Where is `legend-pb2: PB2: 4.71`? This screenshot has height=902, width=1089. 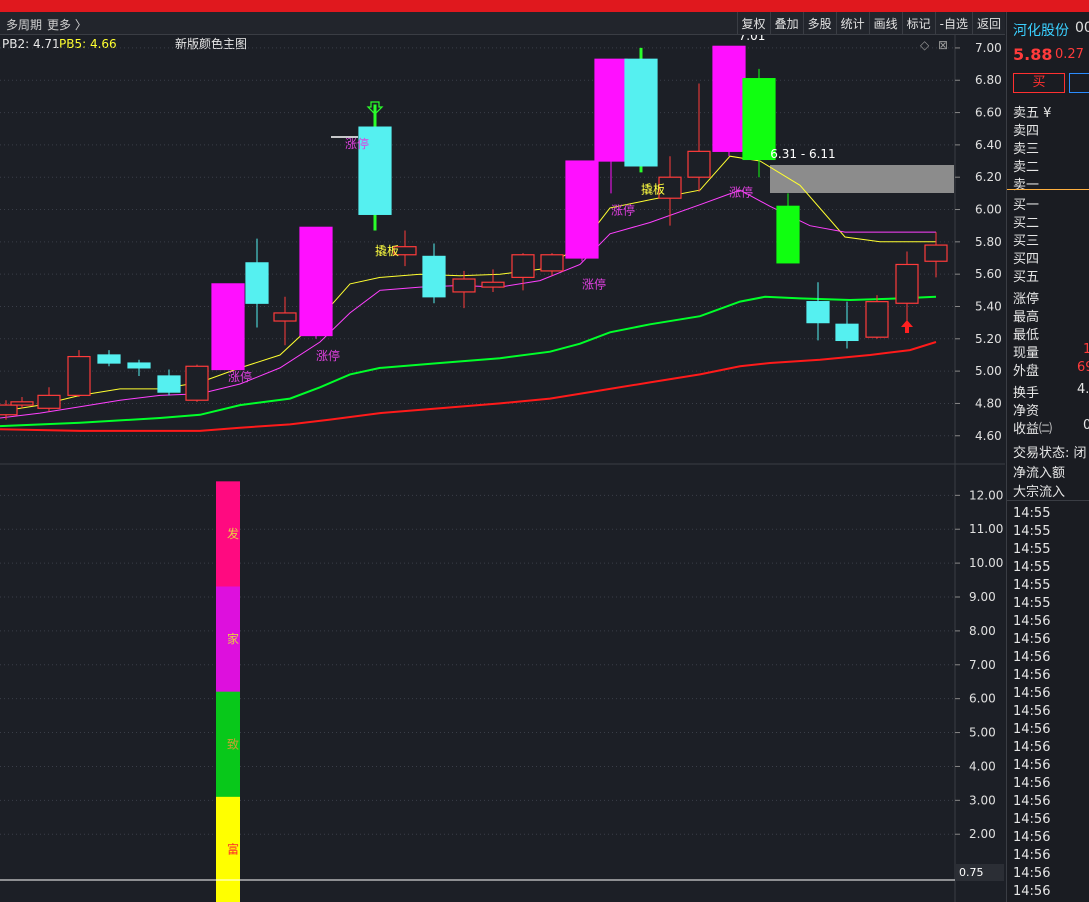 legend-pb2: PB2: 4.71 is located at coordinates (31, 44).